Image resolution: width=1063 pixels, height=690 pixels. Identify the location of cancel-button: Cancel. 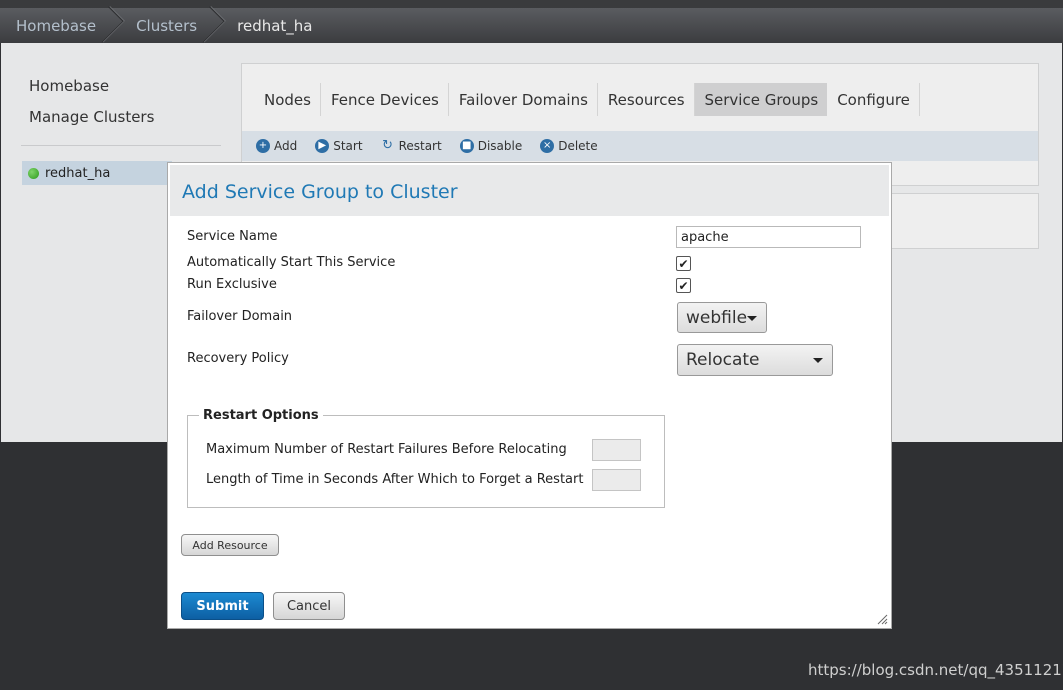
(309, 606).